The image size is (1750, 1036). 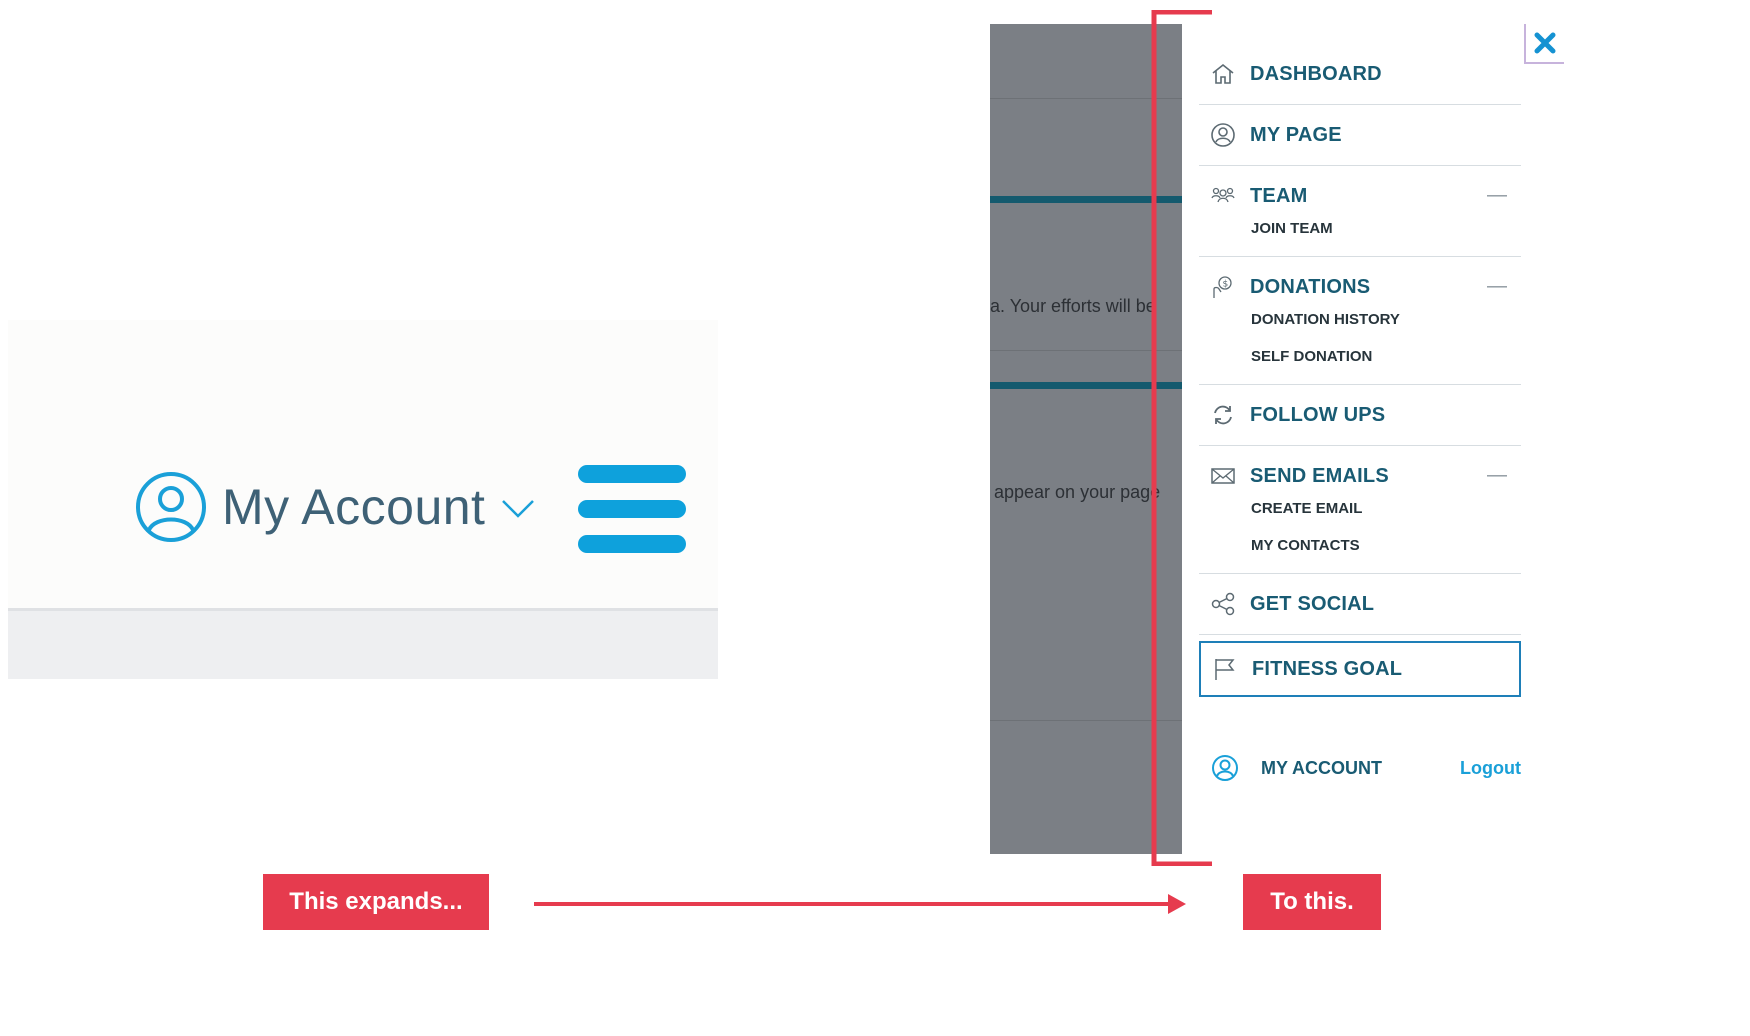 I want to click on close-icon, so click(x=1545, y=43).